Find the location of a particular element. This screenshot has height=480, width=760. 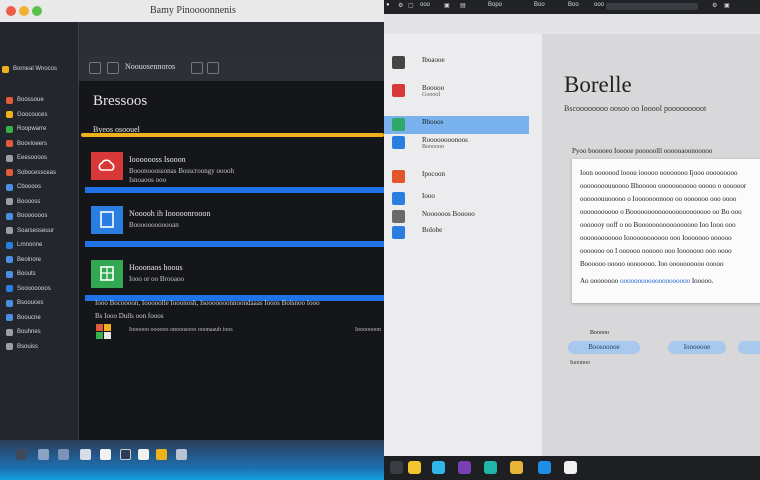

sidebar-item: Lrnnonne is located at coordinates (24, 245).